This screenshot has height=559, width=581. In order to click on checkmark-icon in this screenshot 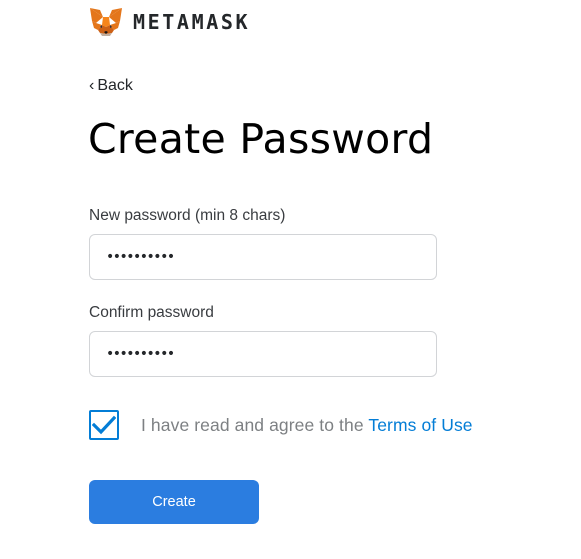, I will do `click(104, 425)`.